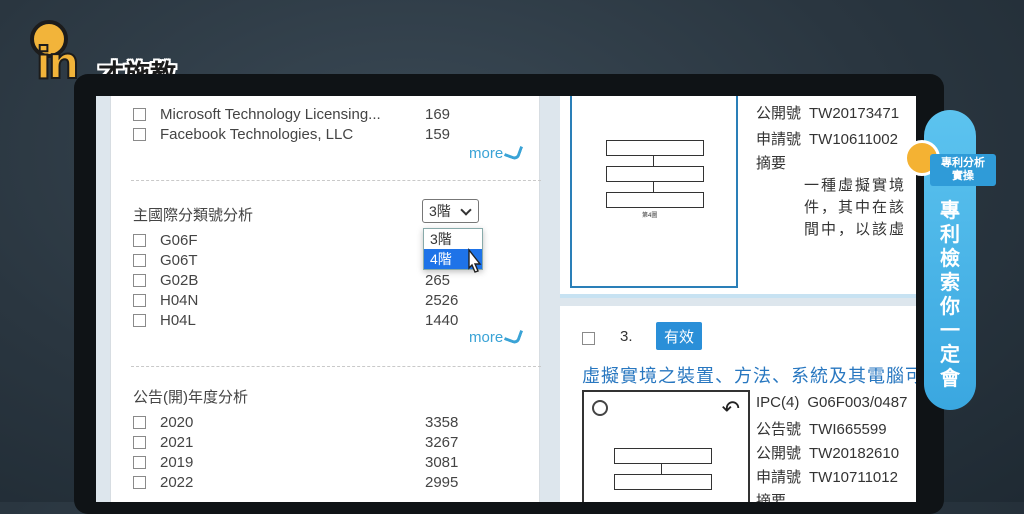  What do you see at coordinates (855, 207) in the screenshot?
I see `abstract-line: 件，其中在該` at bounding box center [855, 207].